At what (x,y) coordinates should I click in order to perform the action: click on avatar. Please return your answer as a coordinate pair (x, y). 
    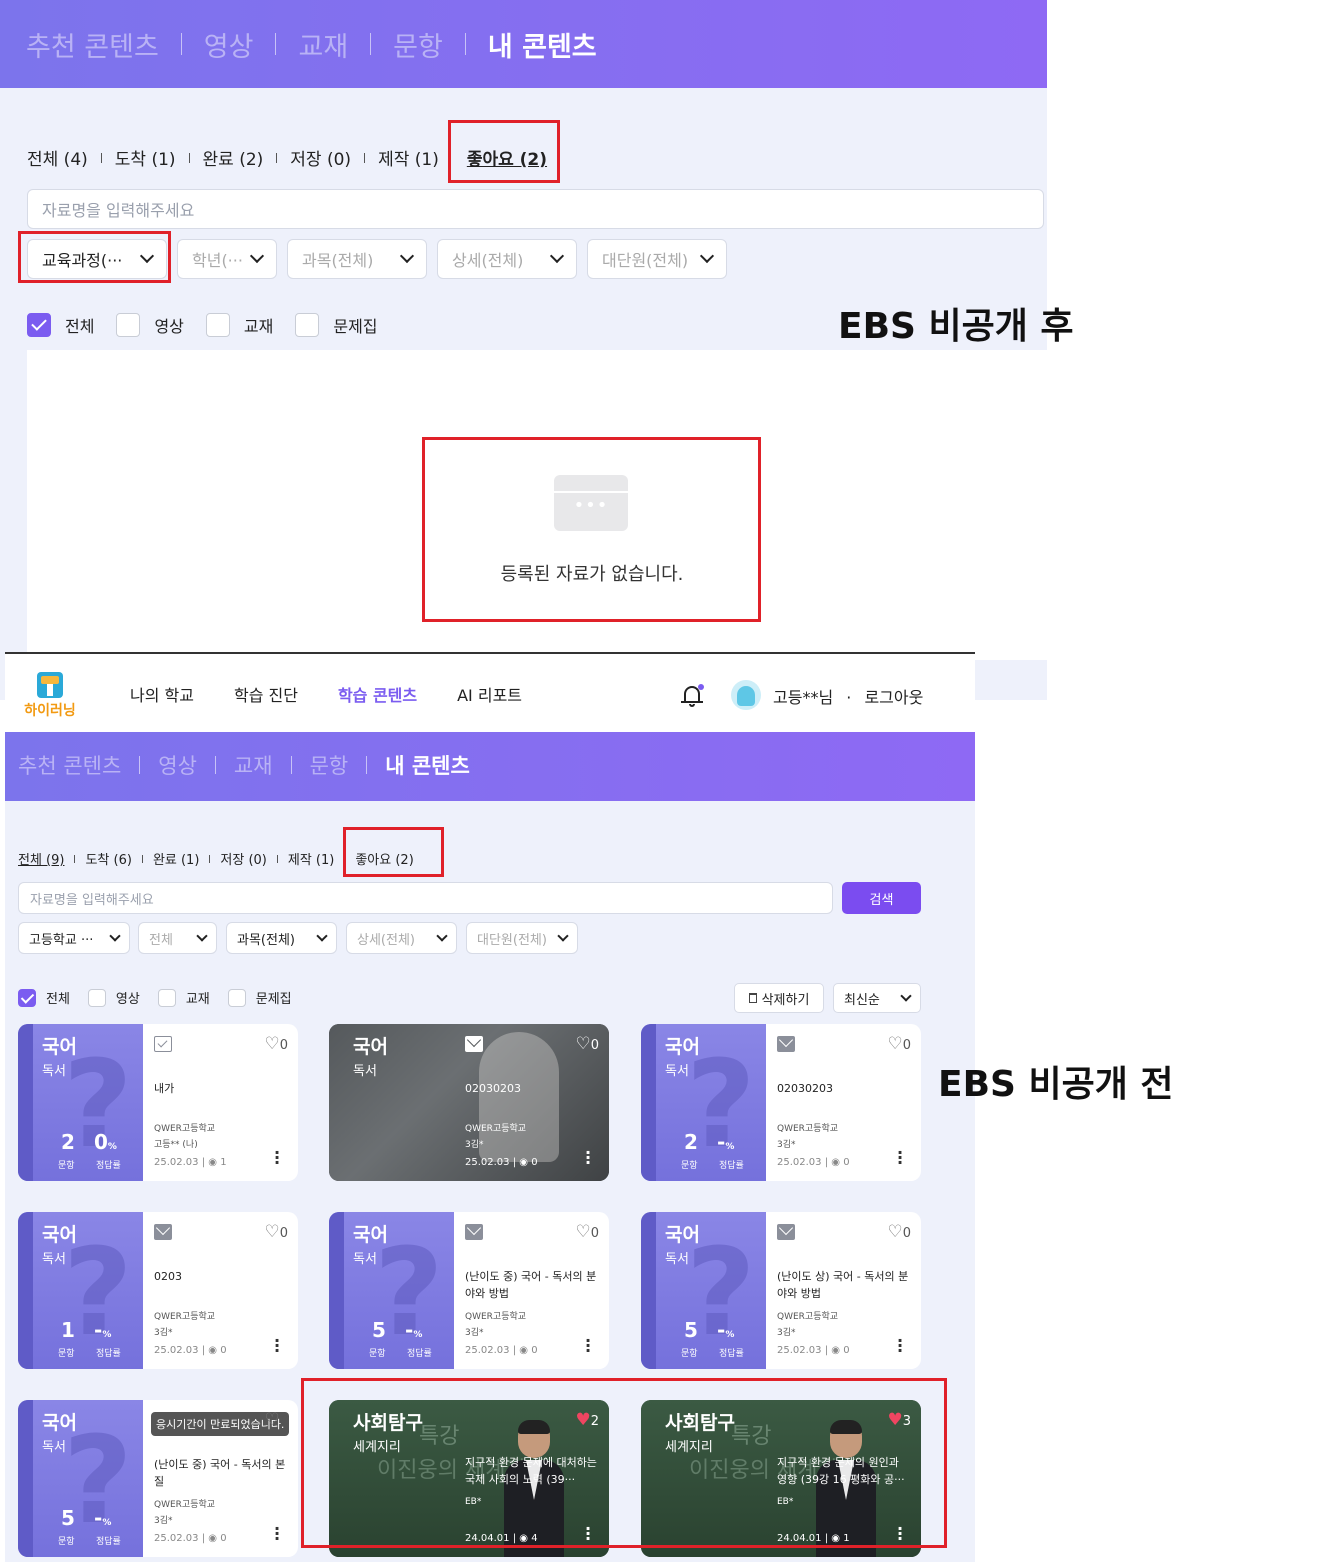
    Looking at the image, I should click on (746, 695).